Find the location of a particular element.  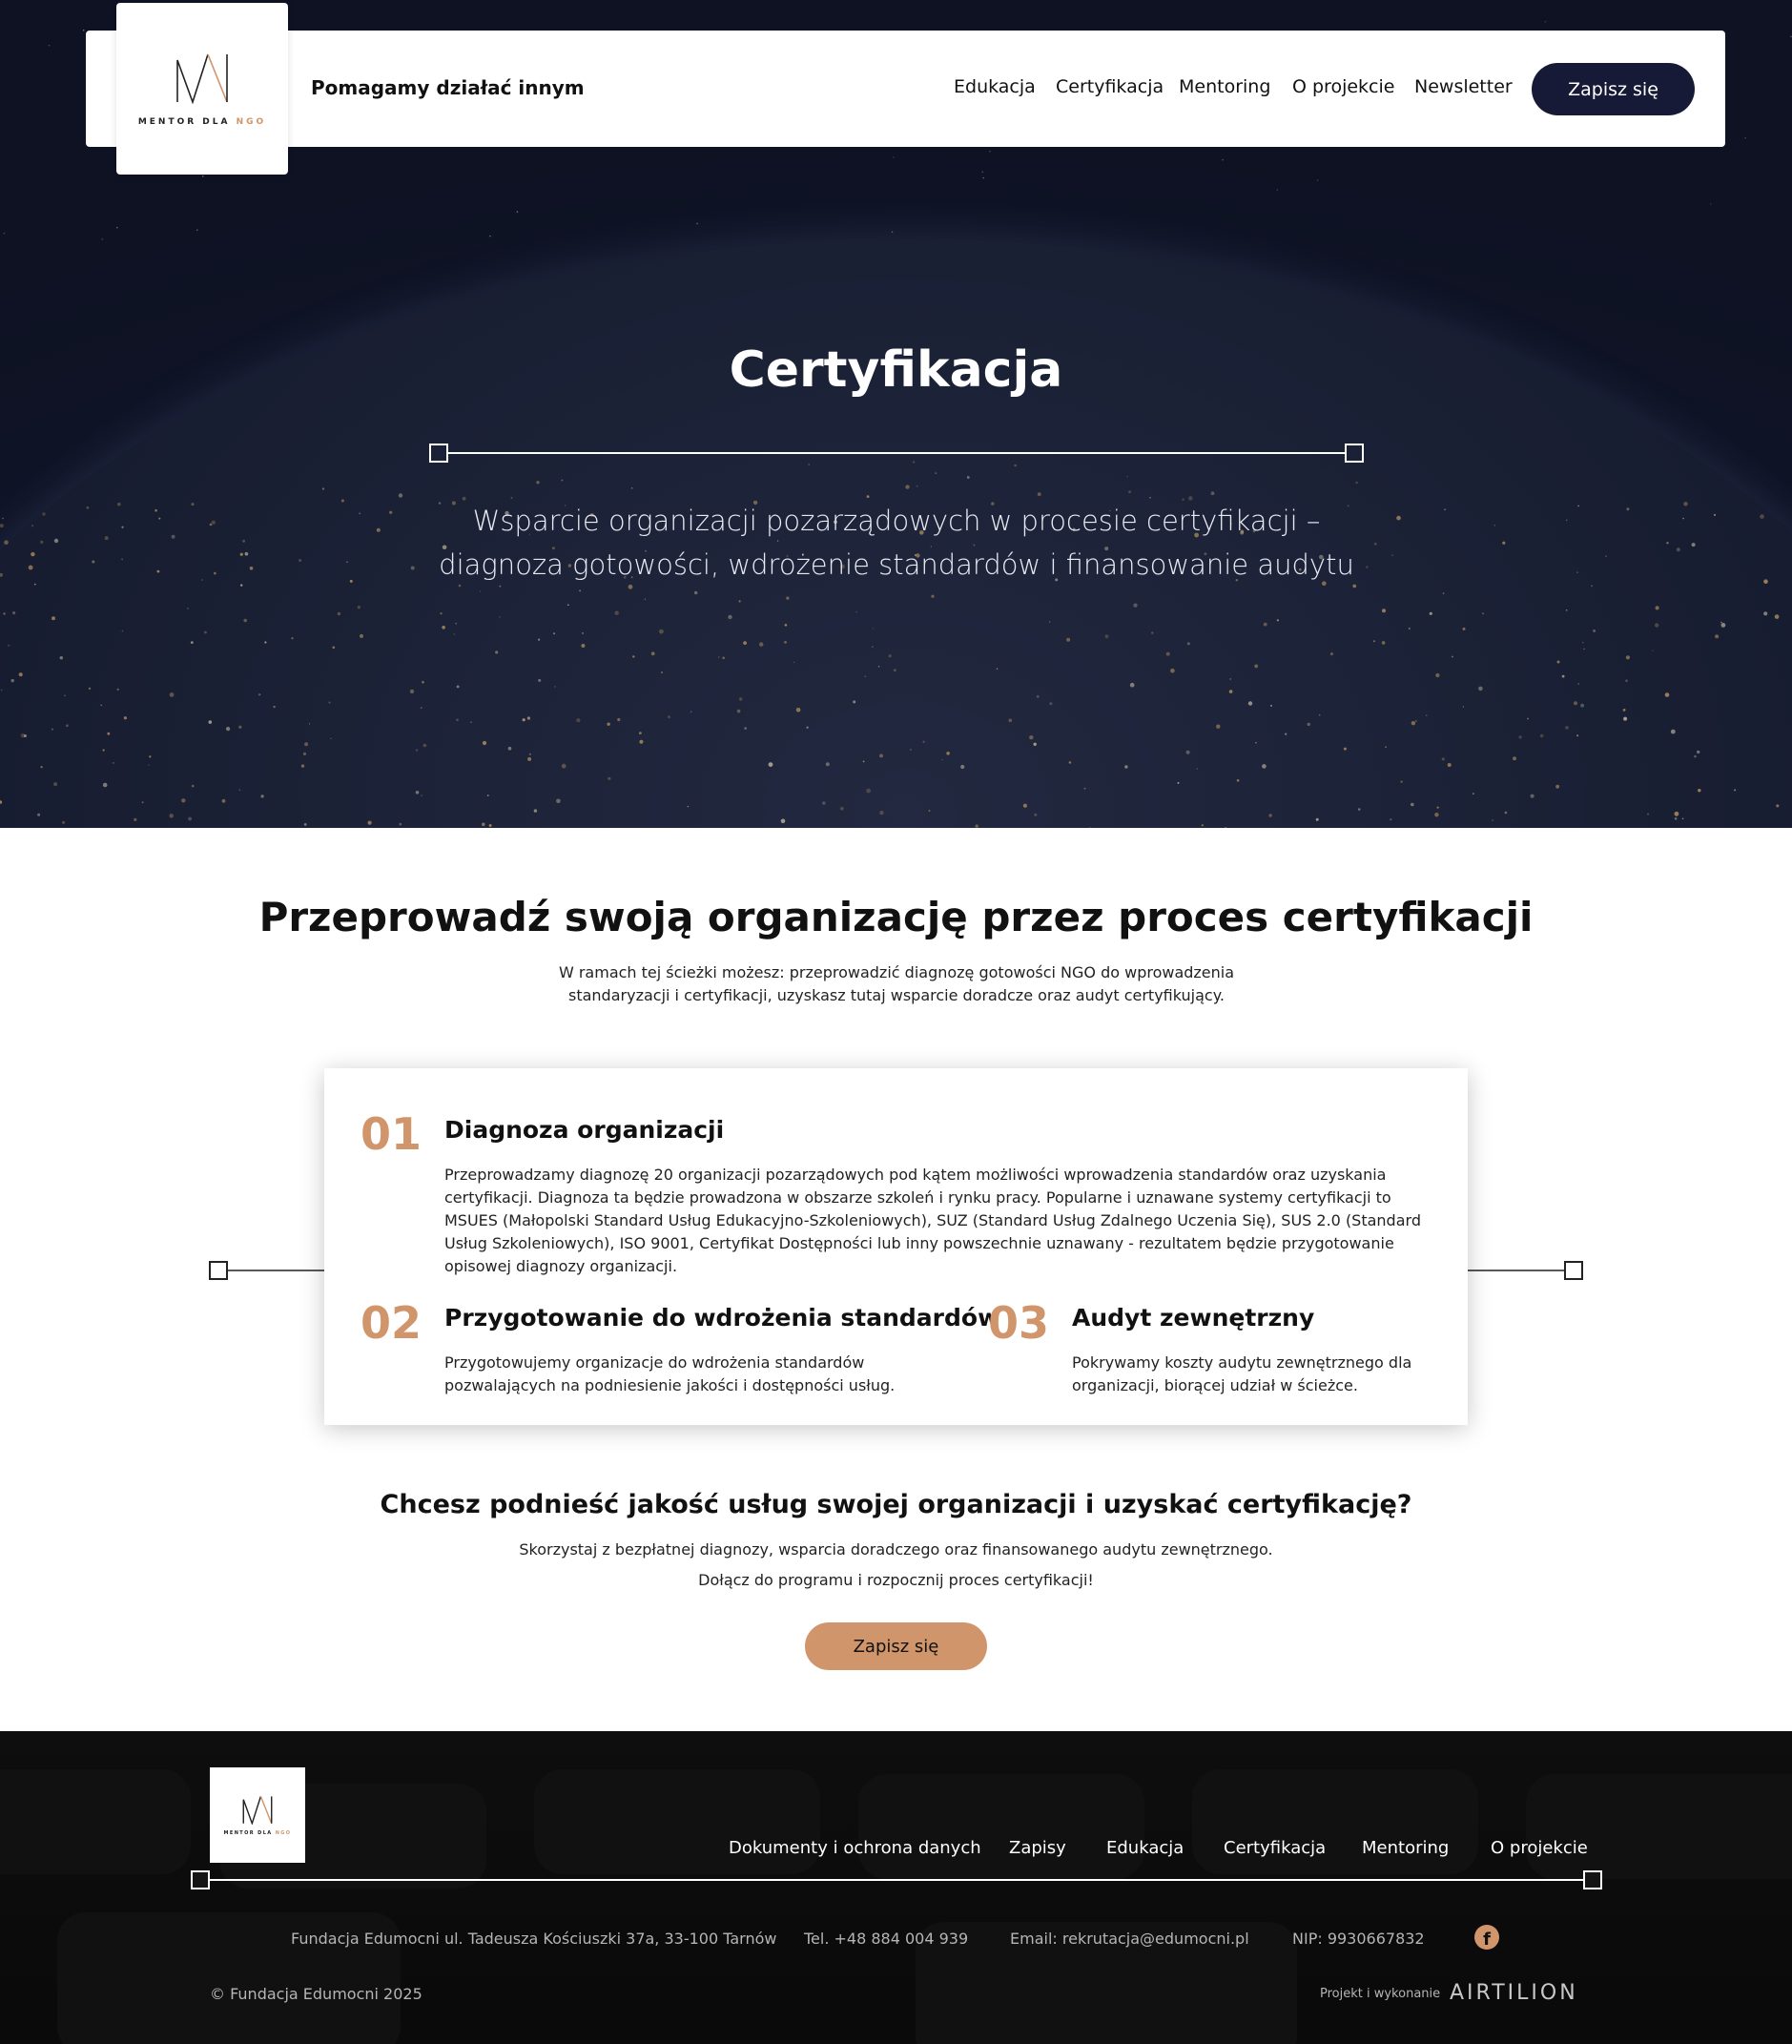

agency-logo: AIRTILION is located at coordinates (1514, 1993).